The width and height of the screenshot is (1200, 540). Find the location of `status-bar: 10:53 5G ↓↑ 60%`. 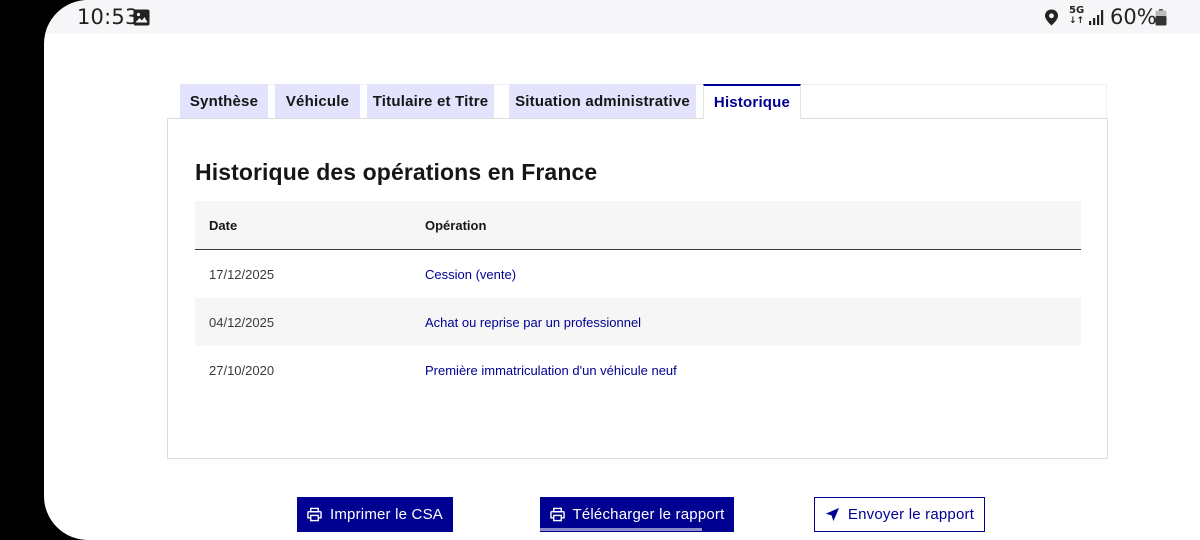

status-bar: 10:53 5G ↓↑ 60% is located at coordinates (622, 17).